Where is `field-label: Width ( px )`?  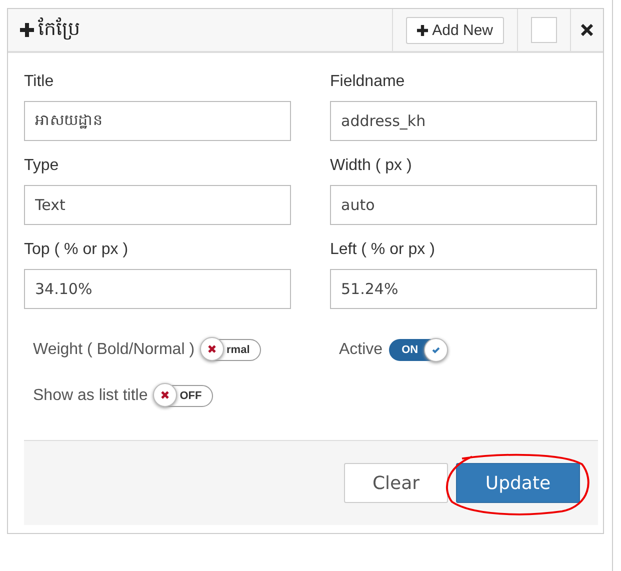 field-label: Width ( px ) is located at coordinates (371, 166).